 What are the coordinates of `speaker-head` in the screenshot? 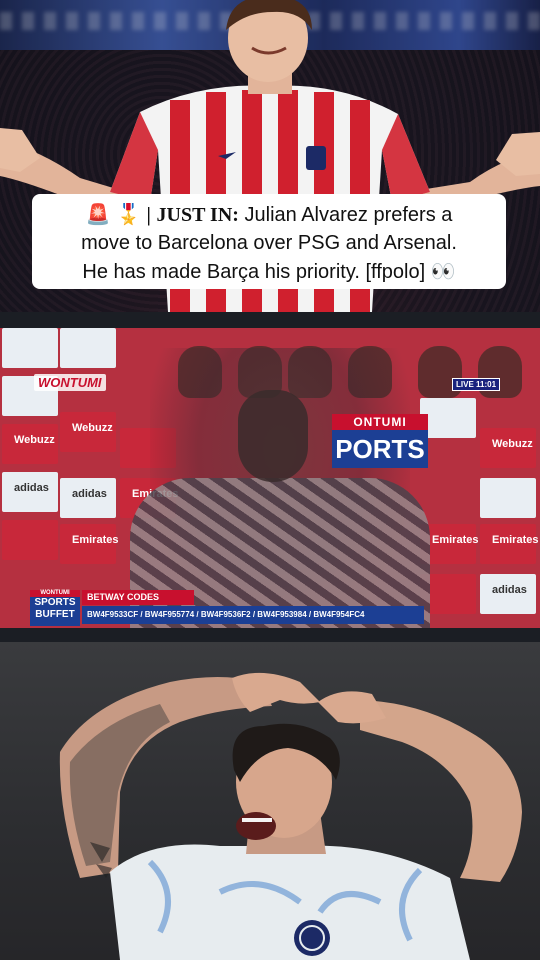 It's located at (273, 436).